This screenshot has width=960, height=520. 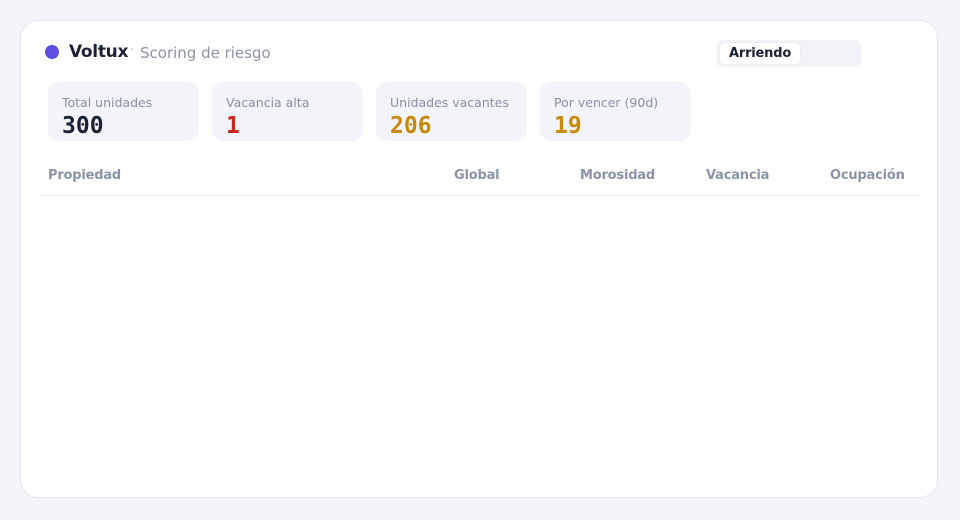 I want to click on kpi-unidades-vacantes: Unidades vacantes 206, so click(x=451, y=111).